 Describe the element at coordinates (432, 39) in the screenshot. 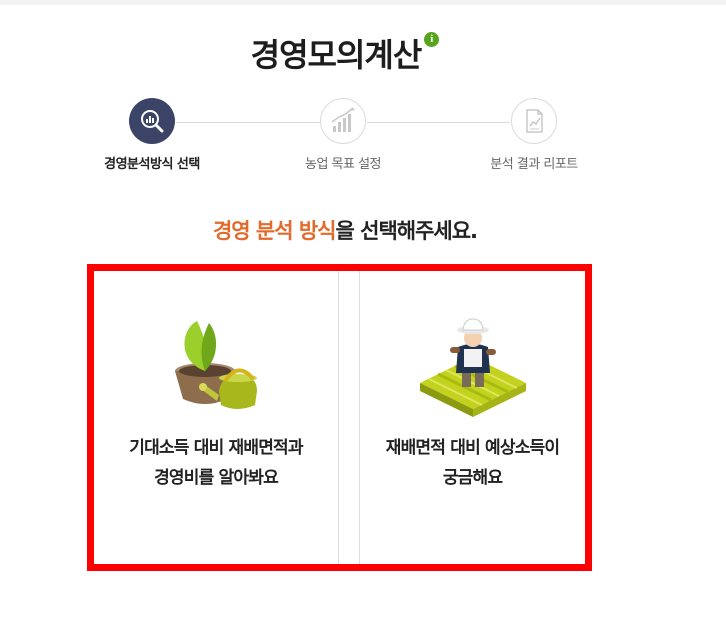

I see `info-icon: i` at that location.